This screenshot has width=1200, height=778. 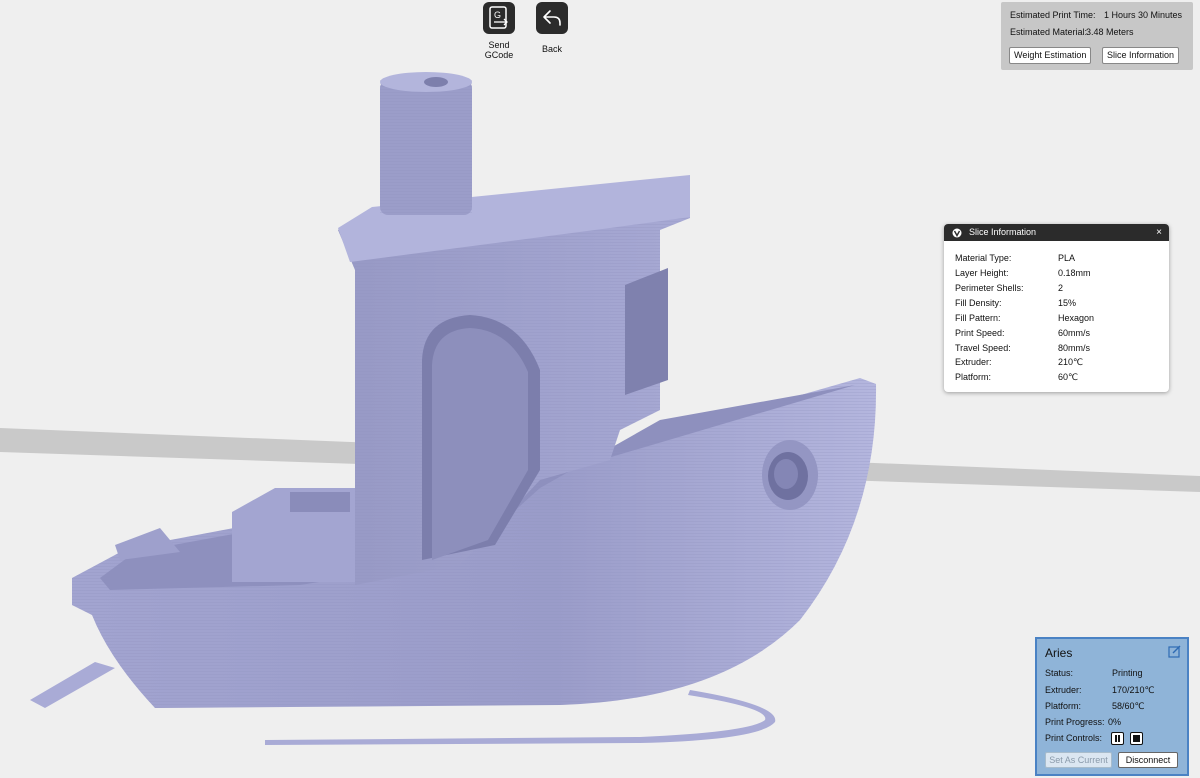 What do you see at coordinates (1100, 690) in the screenshot?
I see `extruder-row: Extruder: 170/210℃` at bounding box center [1100, 690].